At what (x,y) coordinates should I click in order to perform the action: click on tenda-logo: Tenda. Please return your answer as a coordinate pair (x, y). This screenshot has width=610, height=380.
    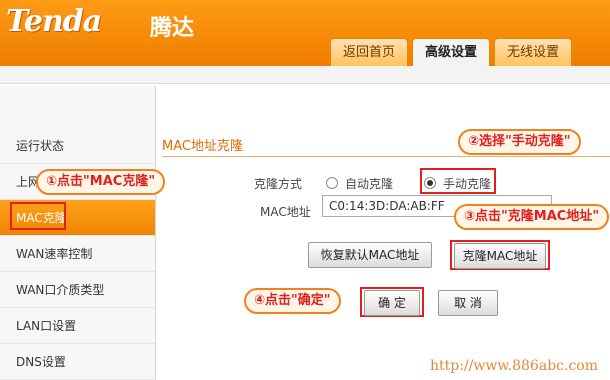
    Looking at the image, I should click on (54, 21).